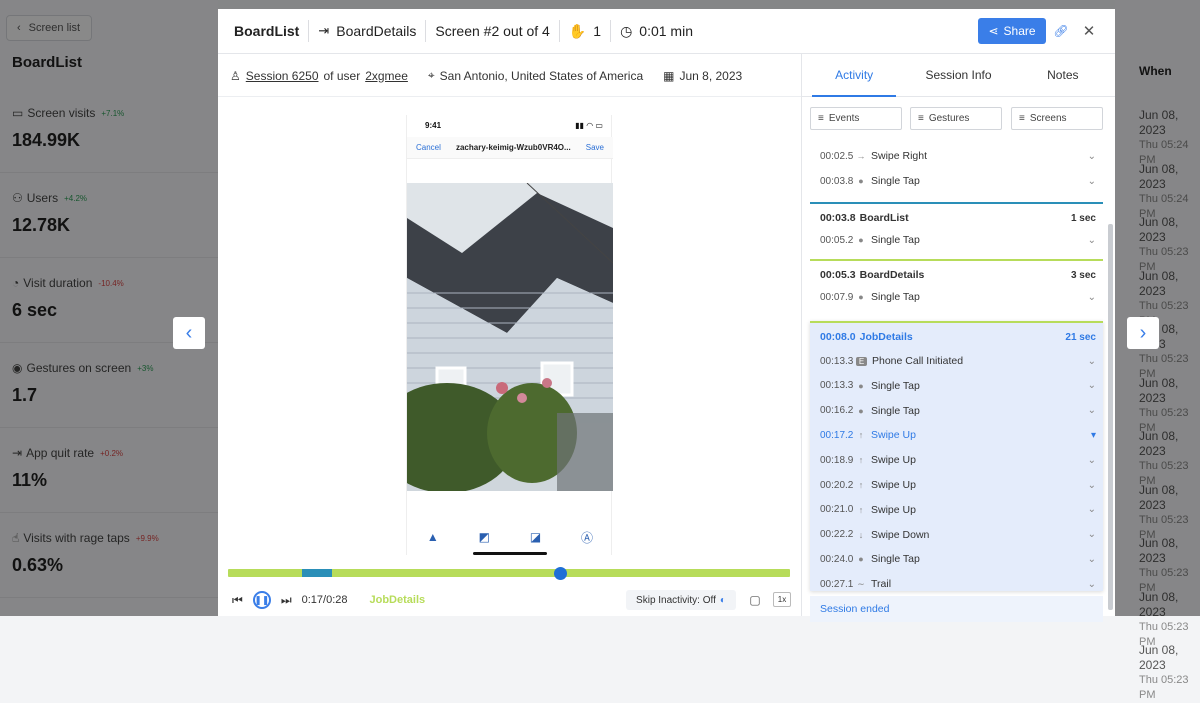 The height and width of the screenshot is (703, 1200). What do you see at coordinates (535, 537) in the screenshot?
I see `rotate-icon: ◪` at bounding box center [535, 537].